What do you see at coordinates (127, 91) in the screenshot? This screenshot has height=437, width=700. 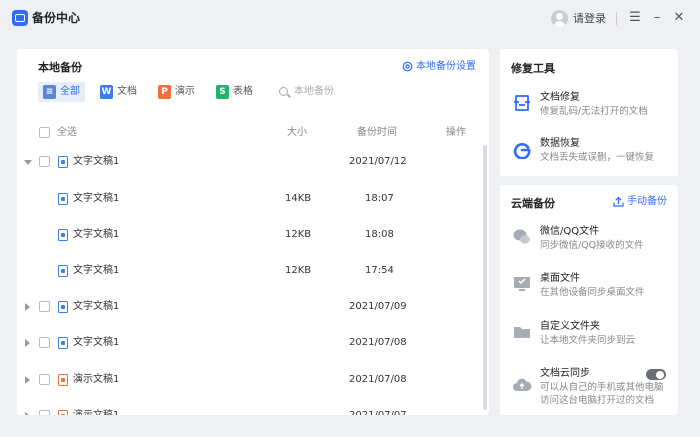 I see `tab-doc-label: 文档` at bounding box center [127, 91].